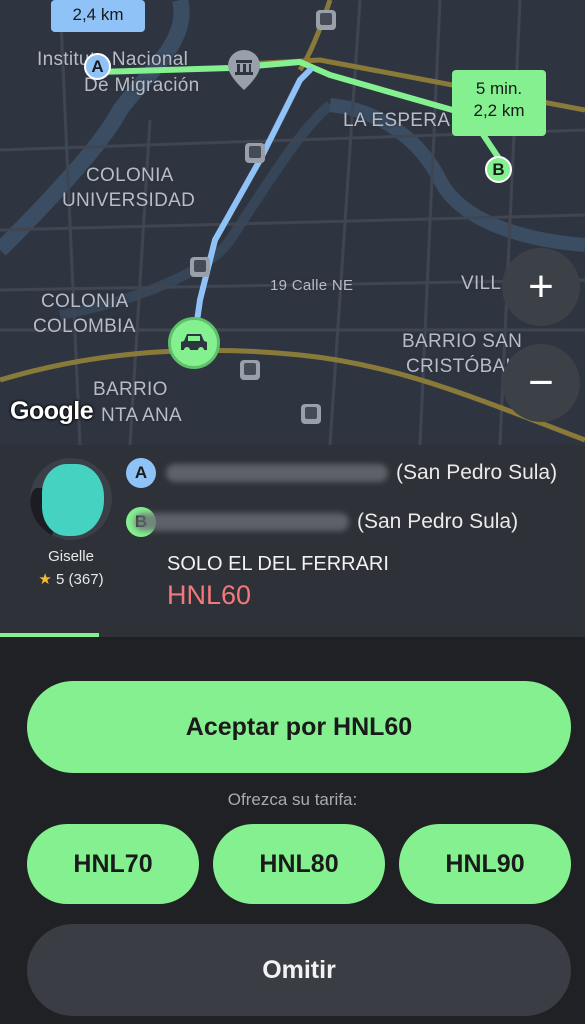  I want to click on map-label-universidad: UNIVERSIDAD, so click(129, 200).